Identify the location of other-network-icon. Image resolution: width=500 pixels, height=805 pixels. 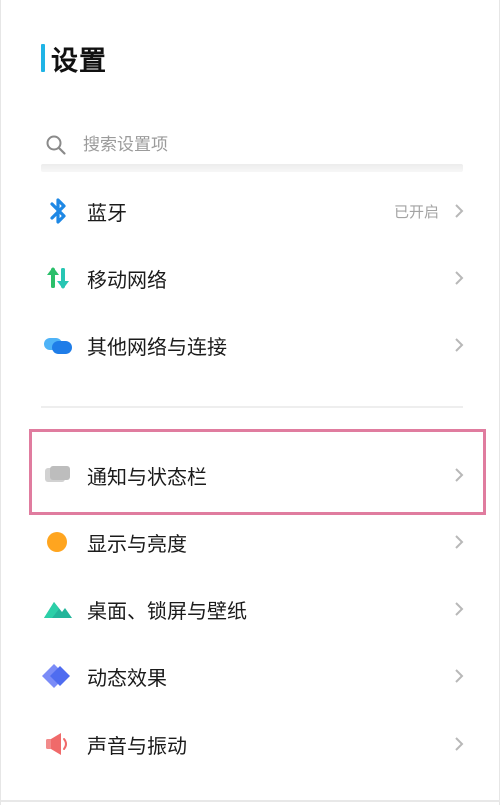
(58, 345).